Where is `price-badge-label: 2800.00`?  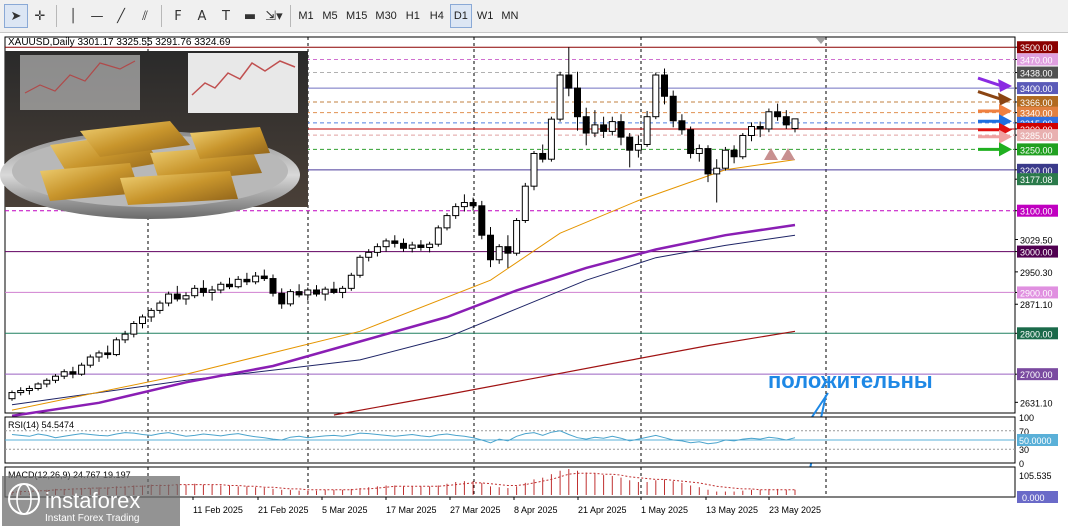 price-badge-label: 2800.00 is located at coordinates (1036, 334).